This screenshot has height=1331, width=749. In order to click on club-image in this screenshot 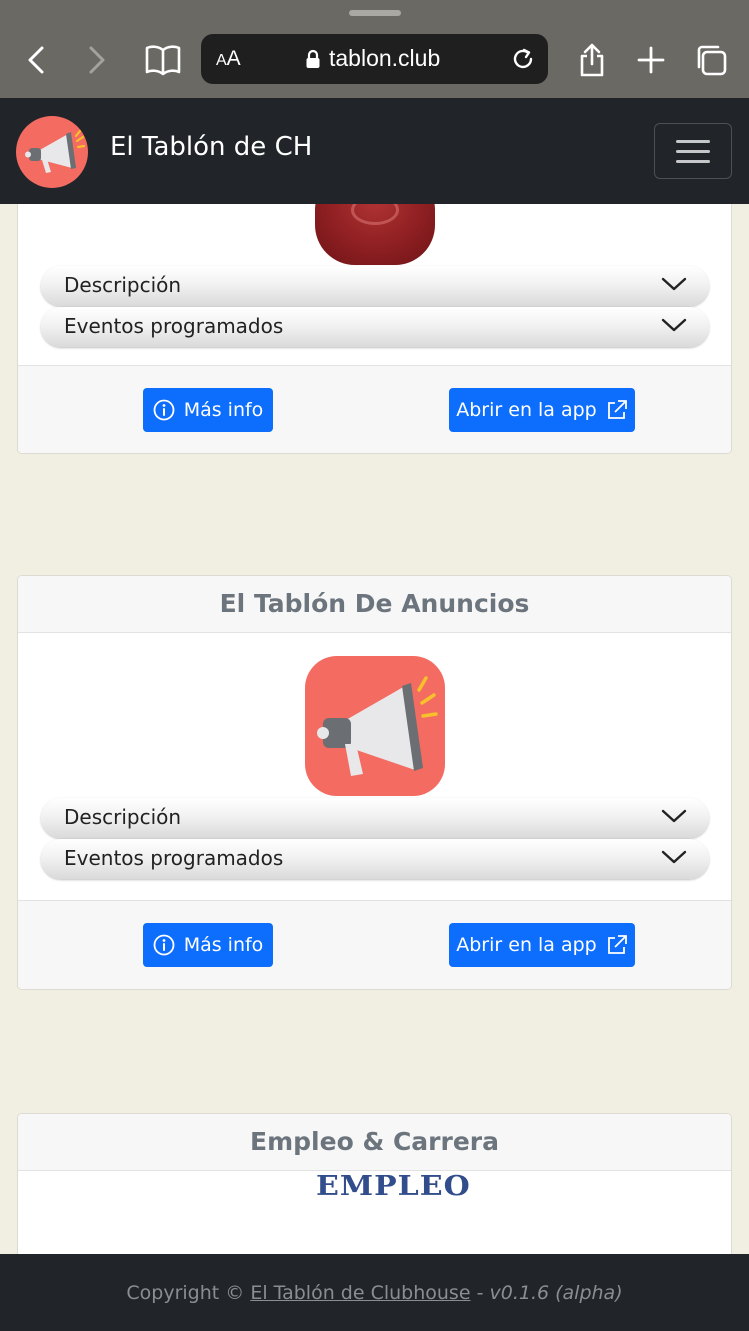, I will do `click(375, 234)`.